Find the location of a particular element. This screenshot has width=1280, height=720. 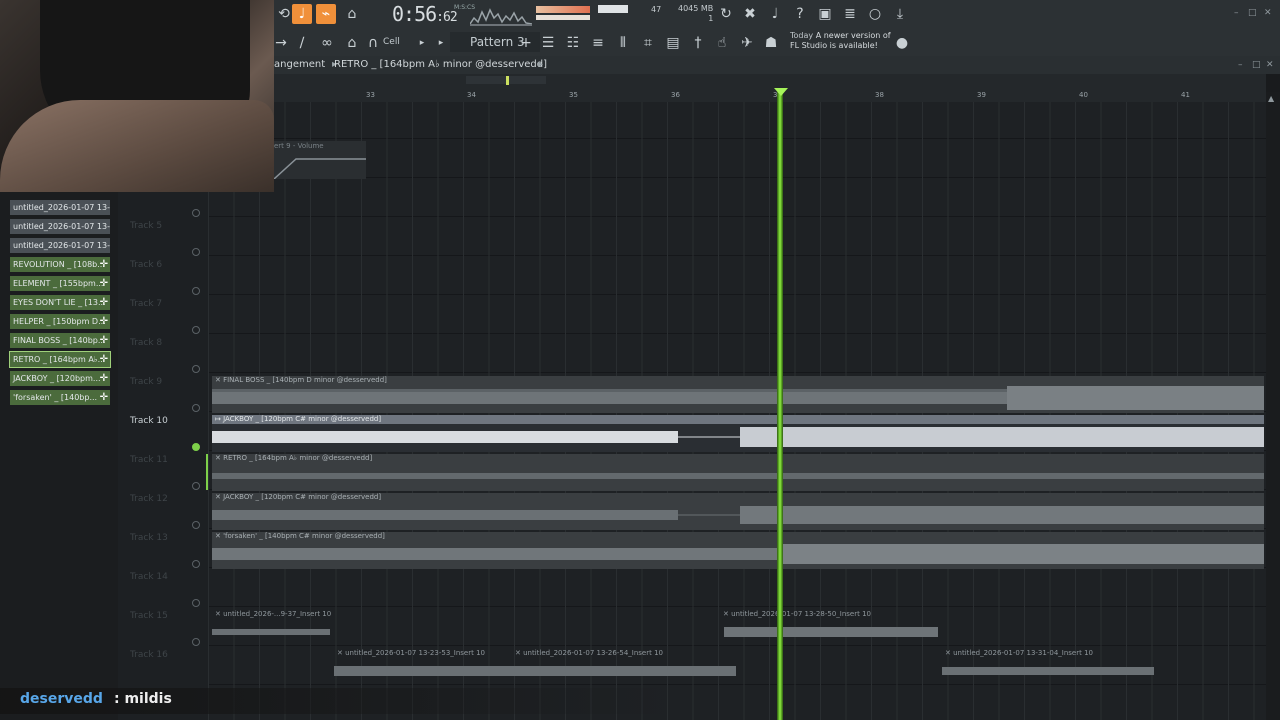

add-pattern-icon: + is located at coordinates (526, 43).